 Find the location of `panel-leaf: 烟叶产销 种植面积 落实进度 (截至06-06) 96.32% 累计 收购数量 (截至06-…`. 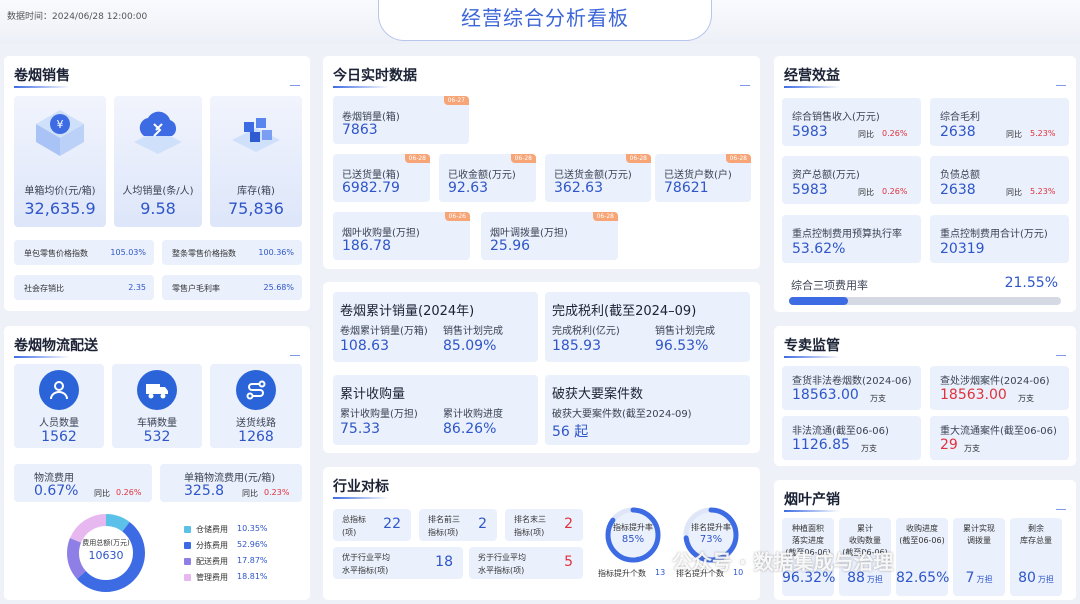

panel-leaf: 烟叶产销 种植面积 落实进度 (截至06-06) 96.32% 累计 收购数量 (截至06-… is located at coordinates (925, 540).